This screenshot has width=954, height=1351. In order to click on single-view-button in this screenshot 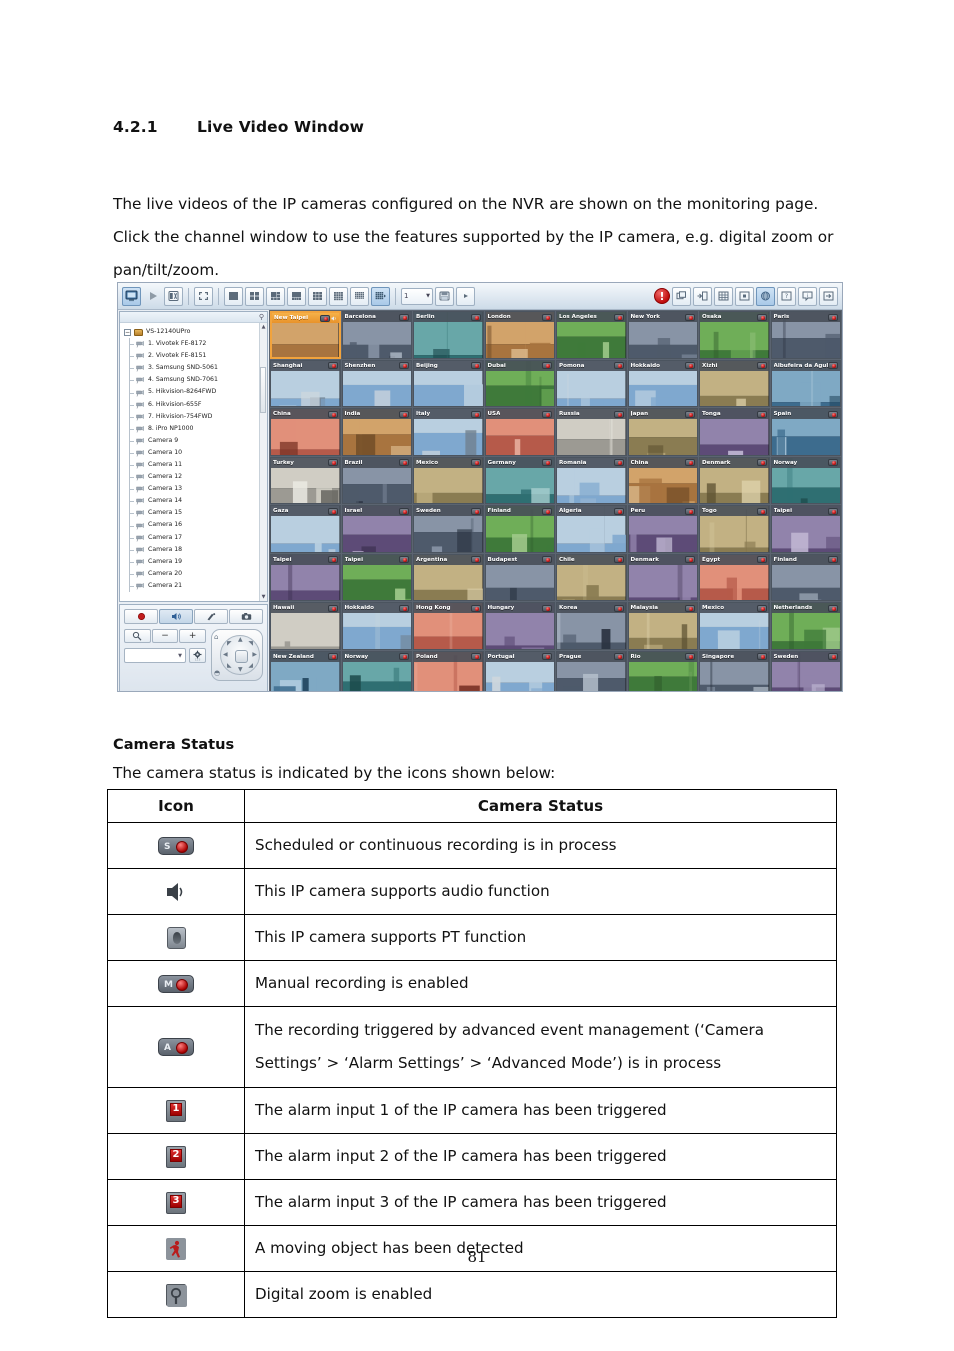, I will do `click(744, 296)`.